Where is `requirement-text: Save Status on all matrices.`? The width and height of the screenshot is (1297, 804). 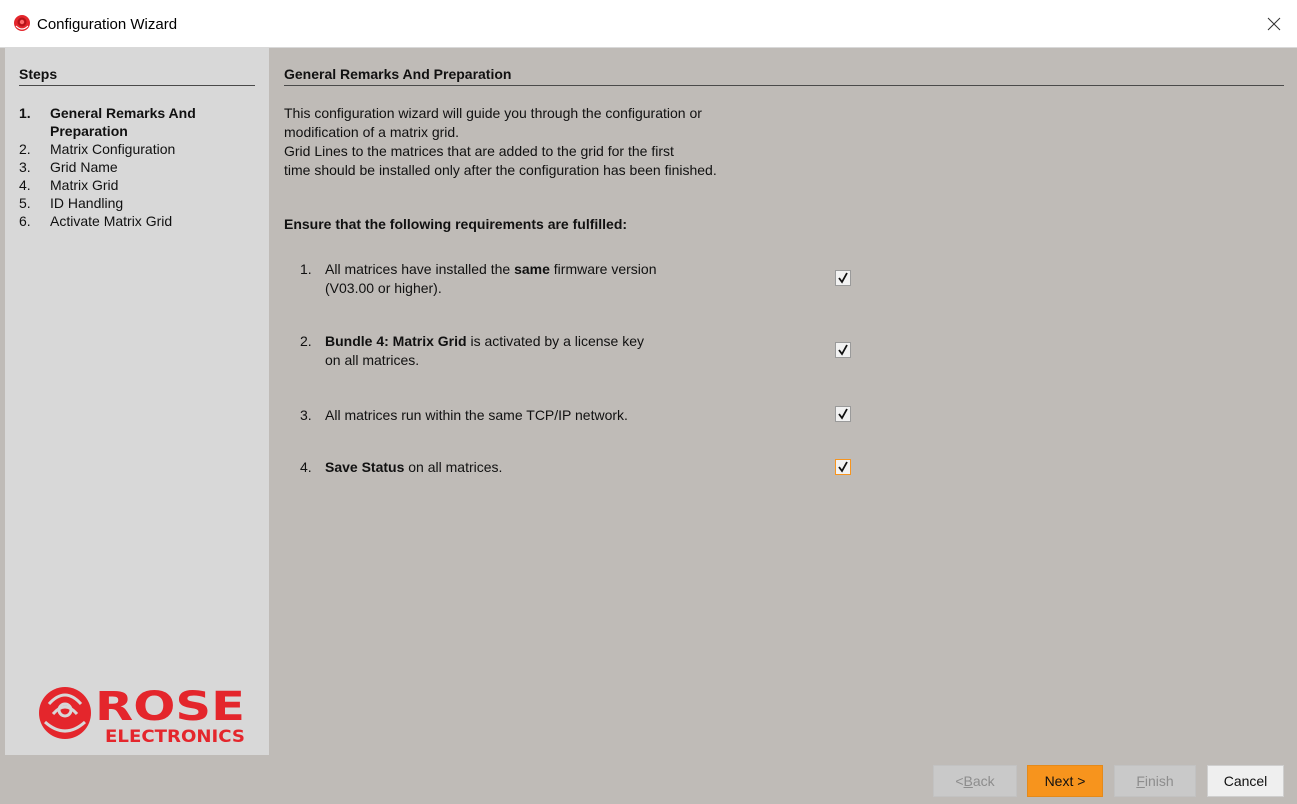 requirement-text: Save Status on all matrices. is located at coordinates (414, 467).